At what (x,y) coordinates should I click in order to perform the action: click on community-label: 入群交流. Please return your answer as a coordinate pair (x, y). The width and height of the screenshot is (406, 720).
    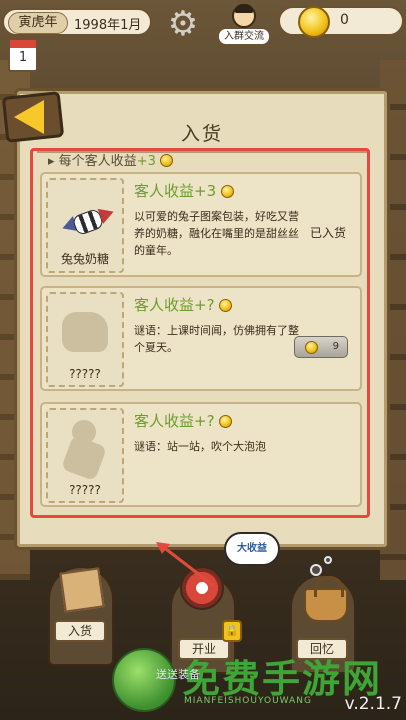
    Looking at the image, I should click on (244, 36).